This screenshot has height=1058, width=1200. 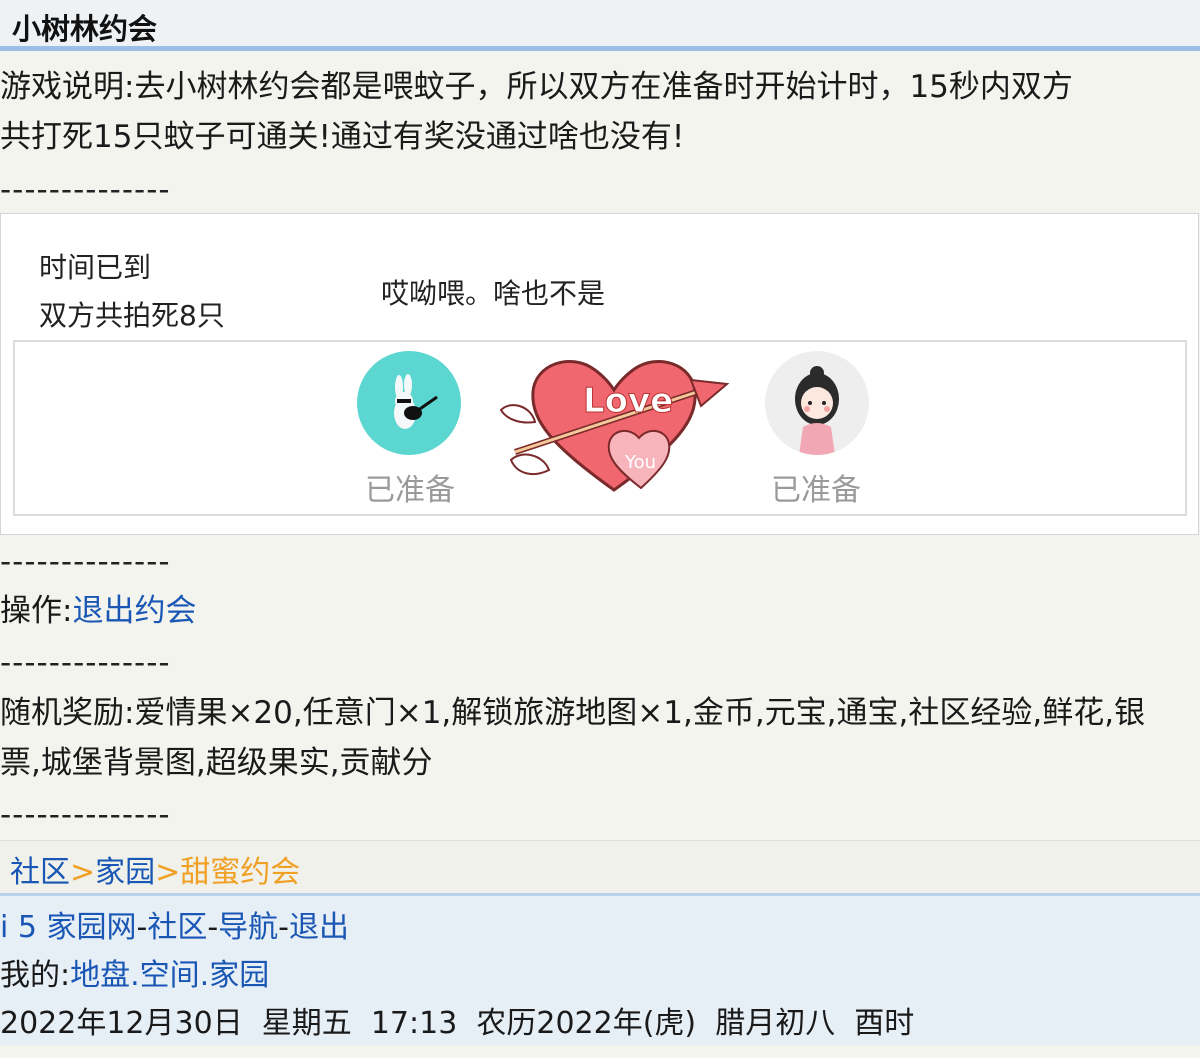 I want to click on result-message: 哎呦喂。啥也不是, so click(x=493, y=293).